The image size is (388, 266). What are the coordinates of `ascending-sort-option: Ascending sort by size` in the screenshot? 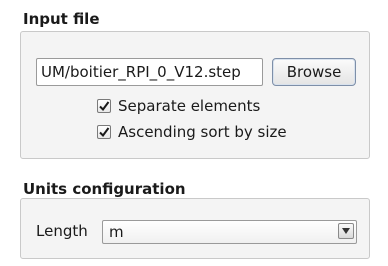 It's located at (217, 133).